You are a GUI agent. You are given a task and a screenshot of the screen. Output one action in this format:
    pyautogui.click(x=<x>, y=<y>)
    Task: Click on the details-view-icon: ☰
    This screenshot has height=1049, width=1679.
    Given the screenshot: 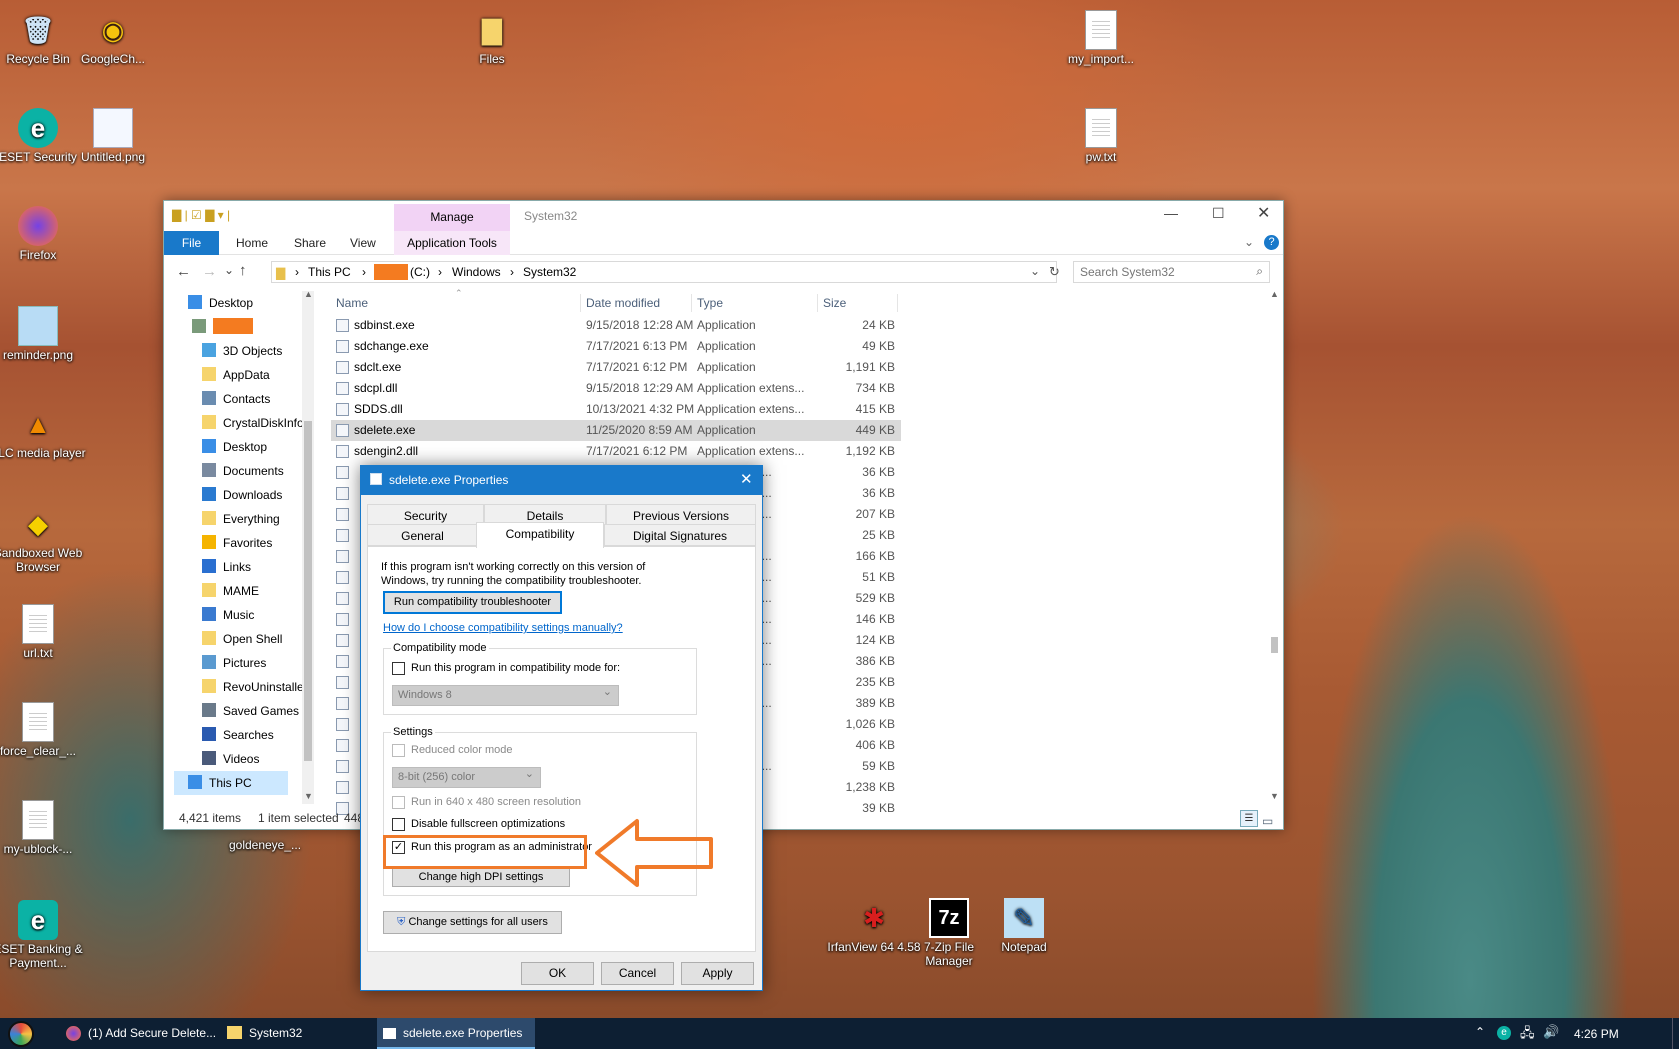 What is the action you would take?
    pyautogui.click(x=1249, y=818)
    